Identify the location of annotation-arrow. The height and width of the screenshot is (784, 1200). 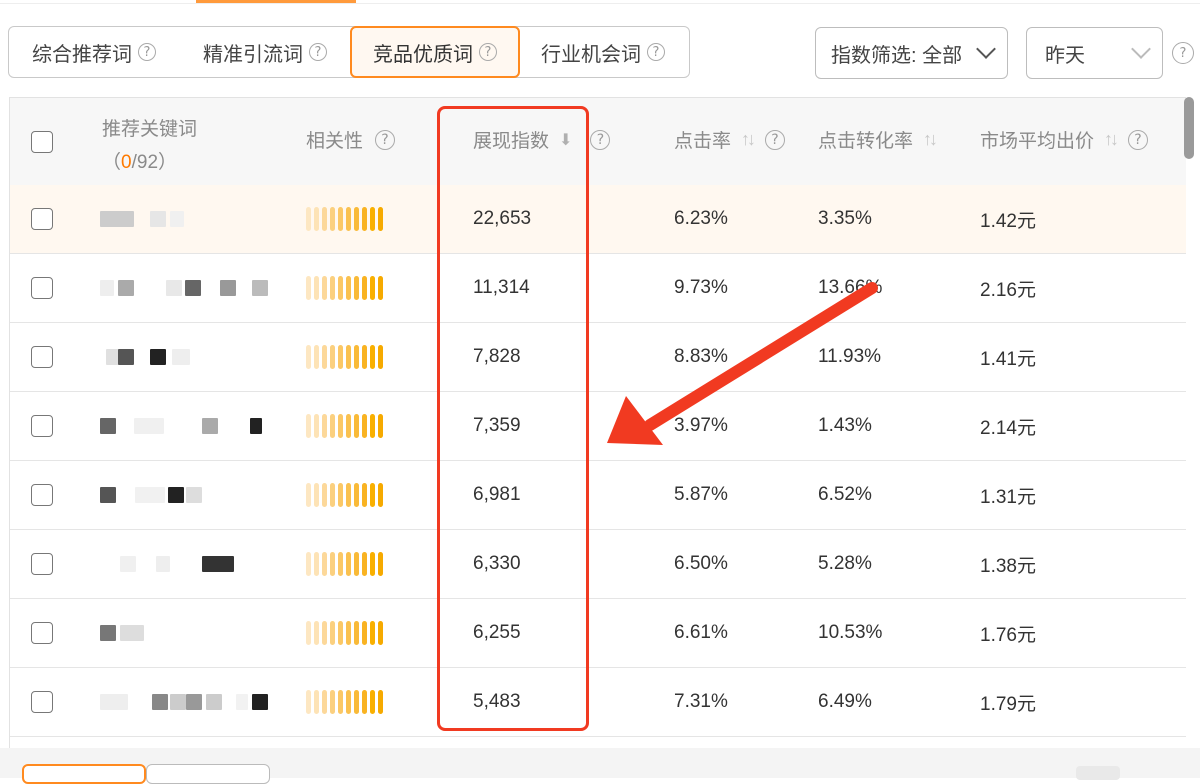
(742, 363).